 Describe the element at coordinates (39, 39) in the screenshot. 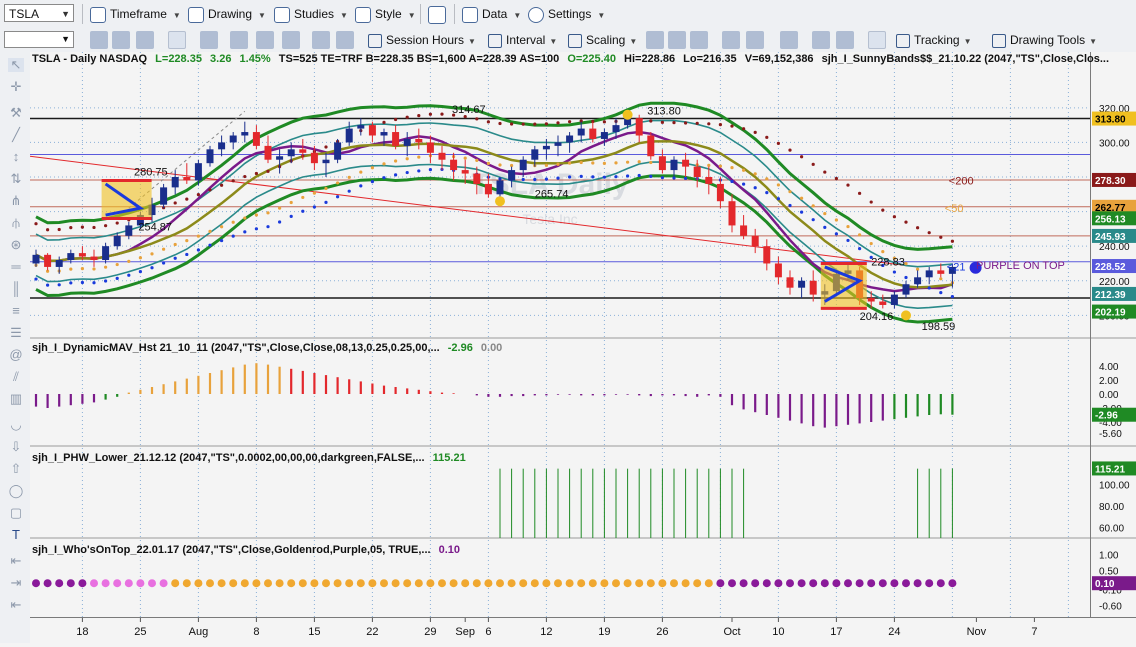

I see `timeframe-select: ▼` at that location.